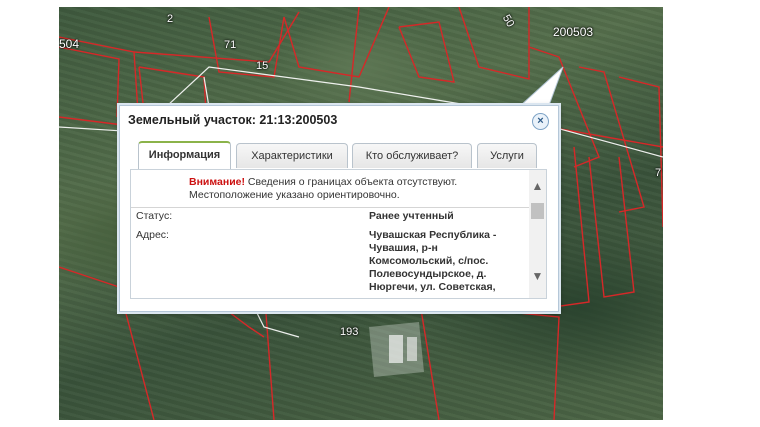 The width and height of the screenshot is (760, 427). What do you see at coordinates (573, 32) in the screenshot?
I see `plot-number-label: 200503` at bounding box center [573, 32].